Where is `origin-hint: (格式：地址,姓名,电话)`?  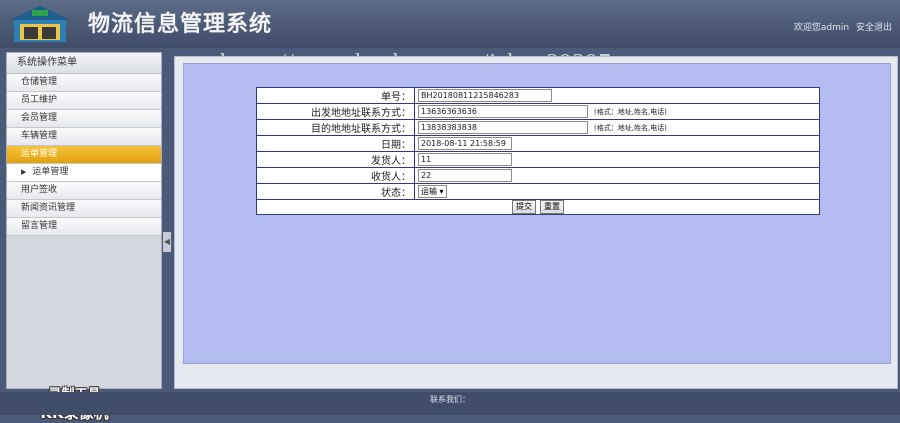
origin-hint: (格式：地址,姓名,电话) is located at coordinates (630, 112).